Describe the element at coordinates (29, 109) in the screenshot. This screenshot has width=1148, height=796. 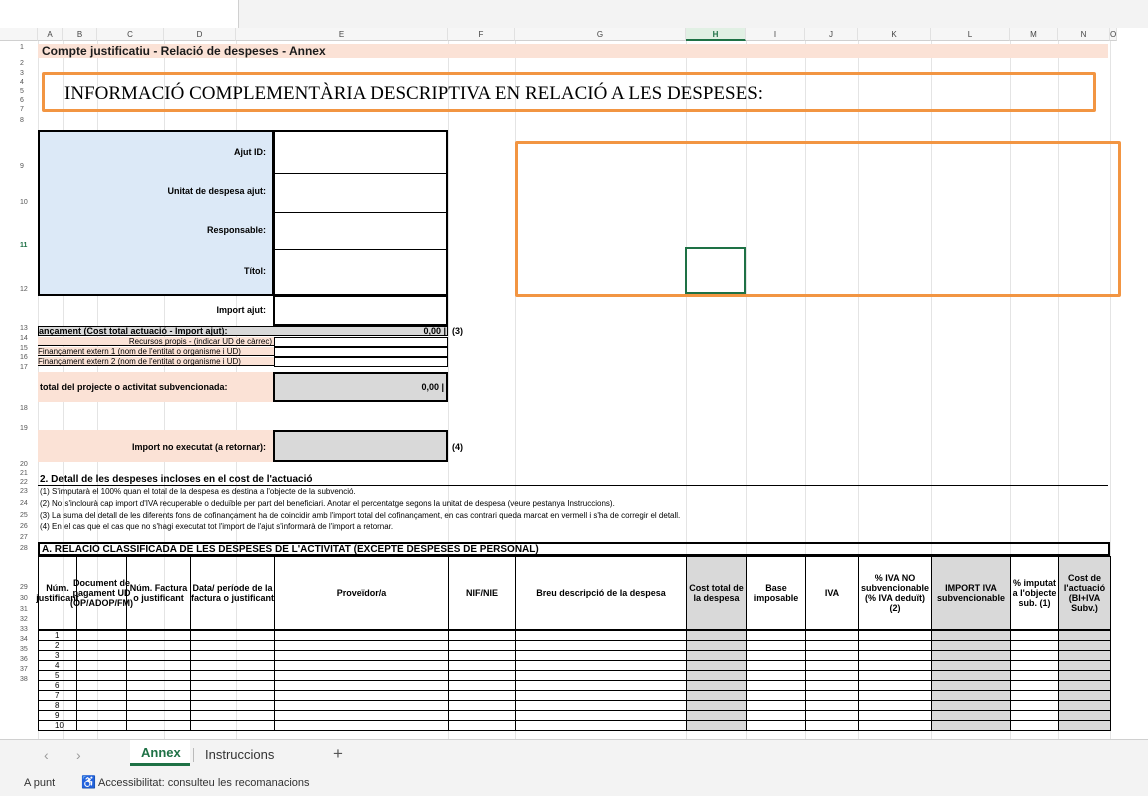
I see `row-header-7: 7` at that location.